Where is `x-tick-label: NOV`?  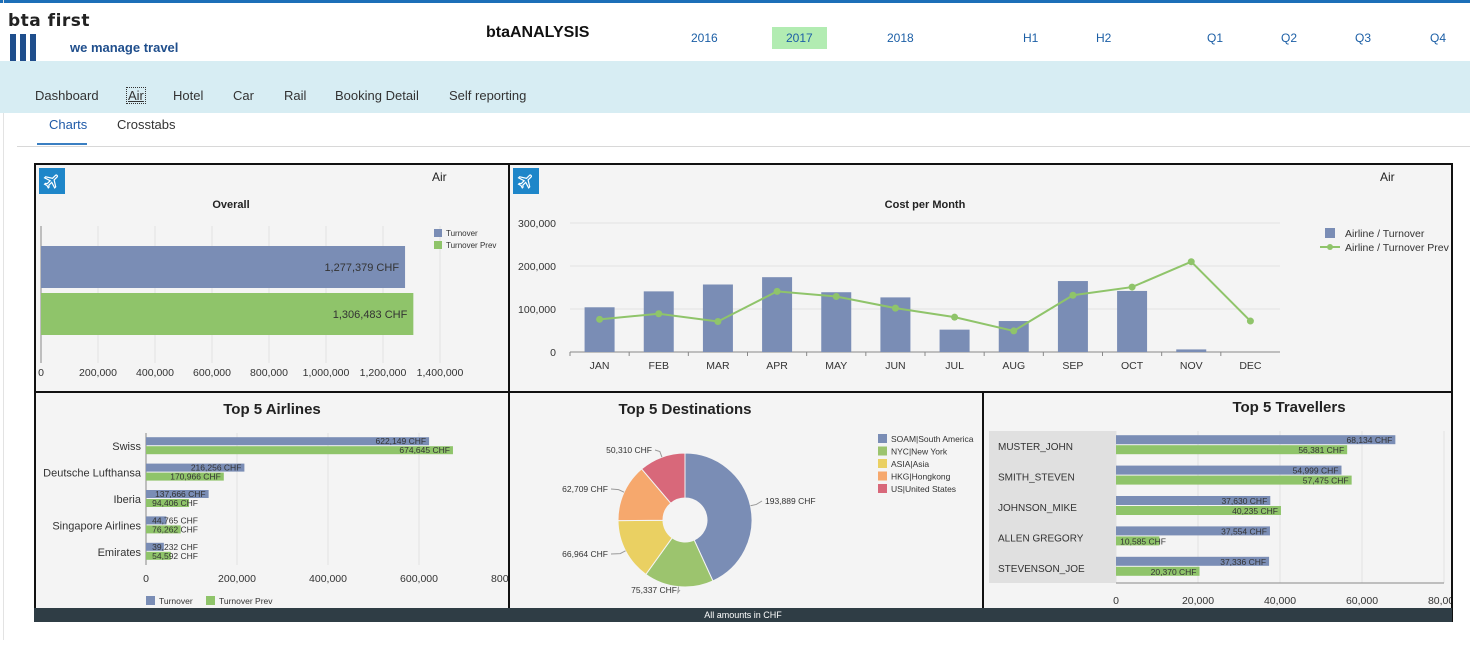 x-tick-label: NOV is located at coordinates (1191, 366).